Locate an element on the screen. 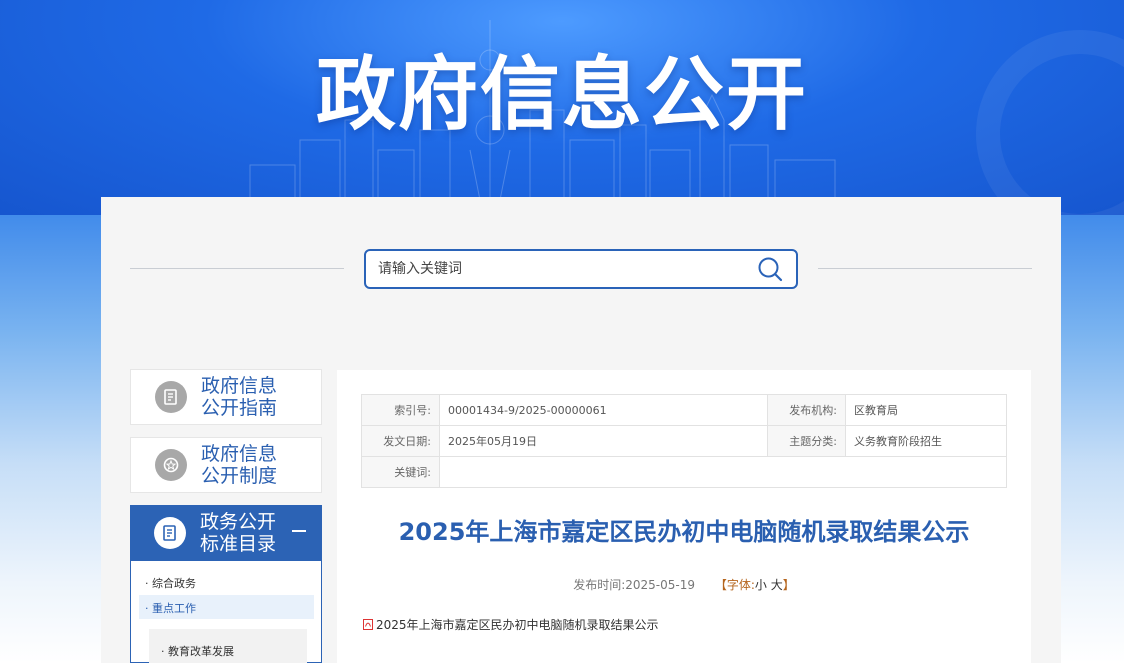 The height and width of the screenshot is (663, 1124). sidebar-item-label: 政府信息 公开制度 is located at coordinates (241, 465).